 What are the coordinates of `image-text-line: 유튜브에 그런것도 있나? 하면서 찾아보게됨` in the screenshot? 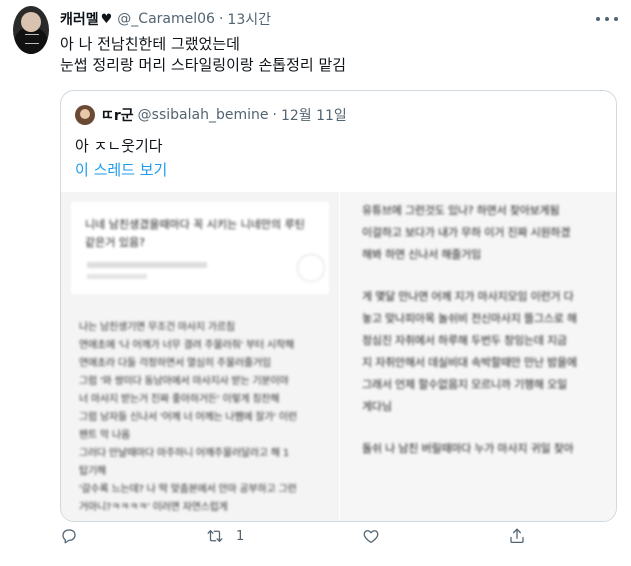 It's located at (461, 210).